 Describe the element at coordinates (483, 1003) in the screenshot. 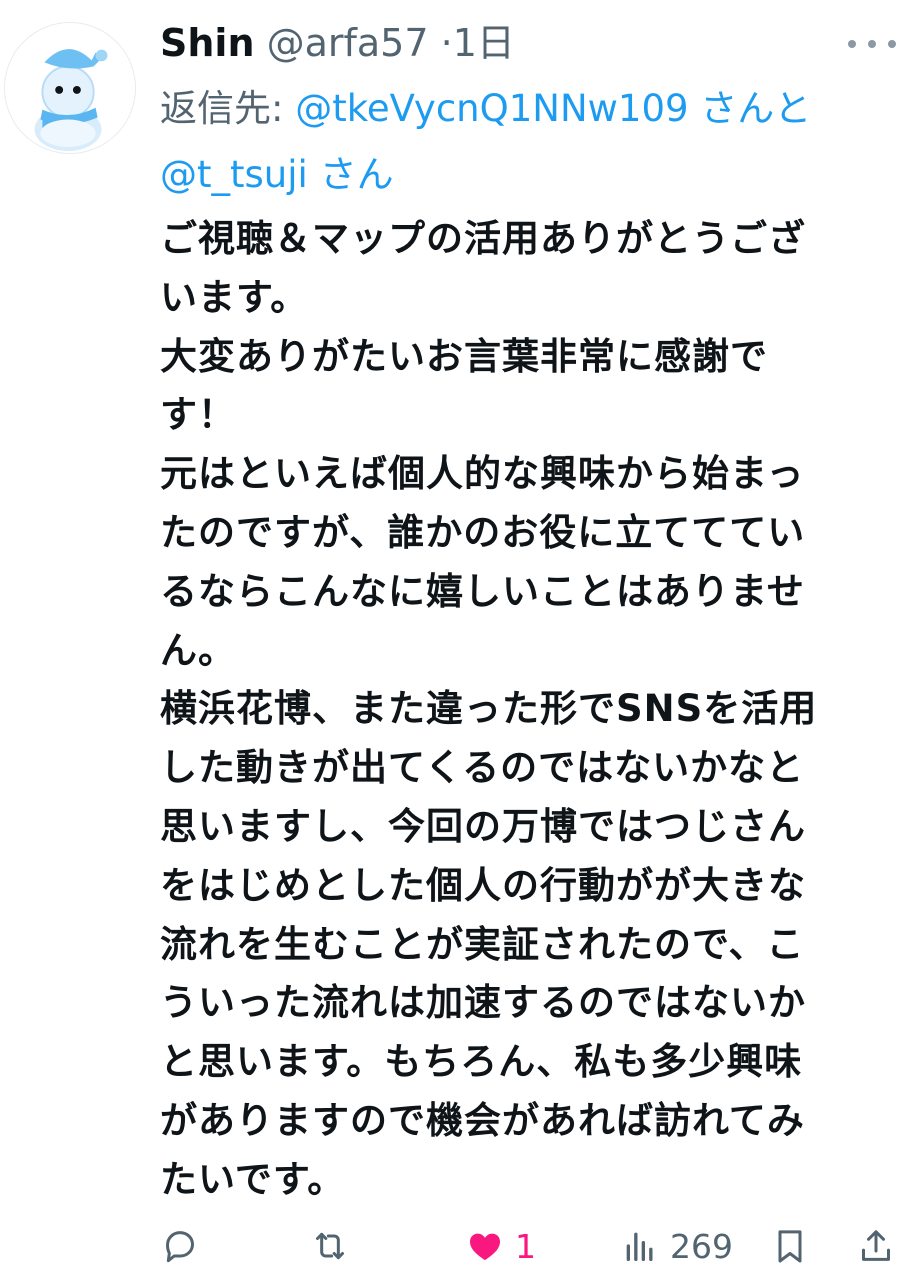

I see `post-text-line: ういった流れは加速するのではないか` at that location.